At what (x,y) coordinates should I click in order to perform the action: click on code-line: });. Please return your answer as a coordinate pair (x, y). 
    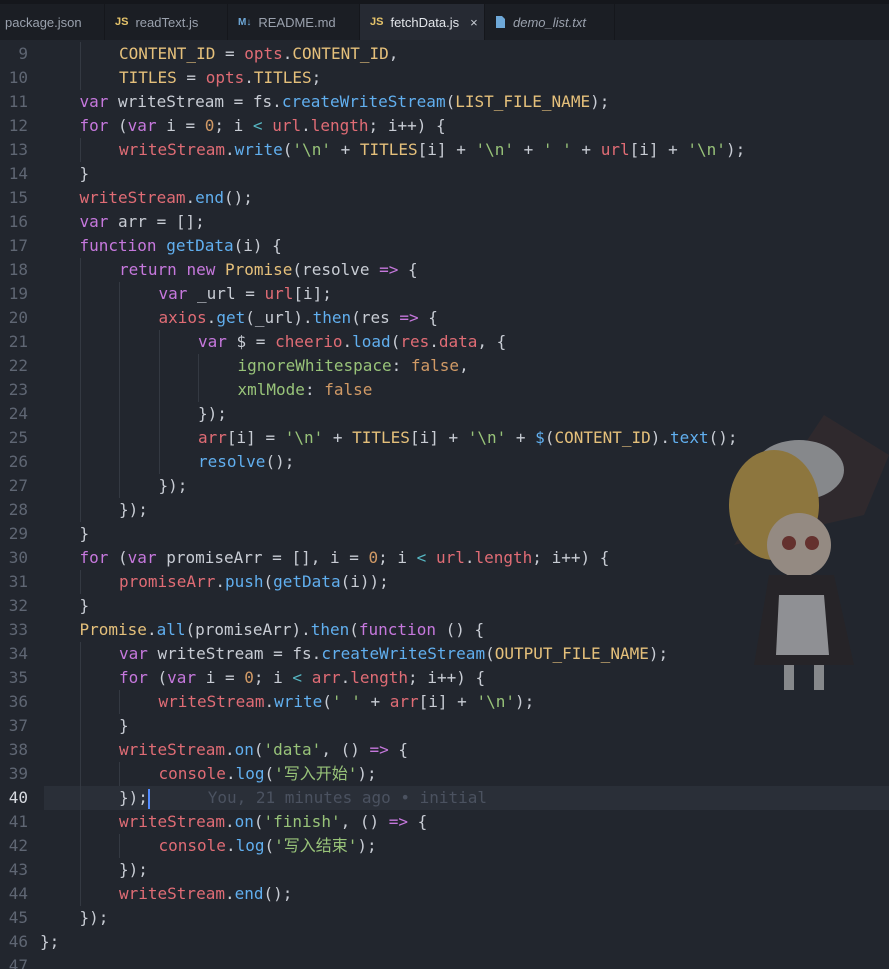
    Looking at the image, I should click on (133, 870).